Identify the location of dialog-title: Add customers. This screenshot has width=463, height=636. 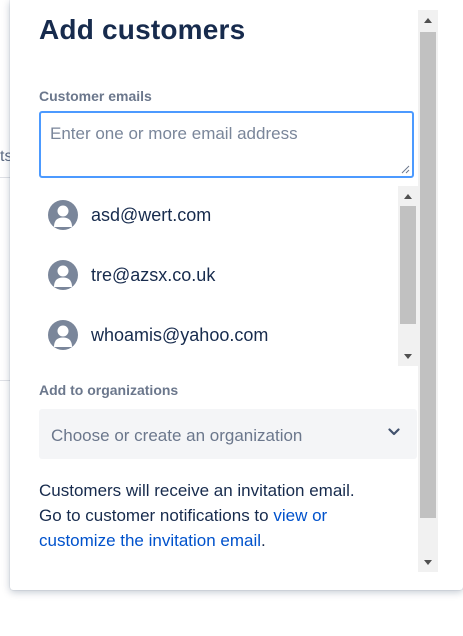
(142, 29).